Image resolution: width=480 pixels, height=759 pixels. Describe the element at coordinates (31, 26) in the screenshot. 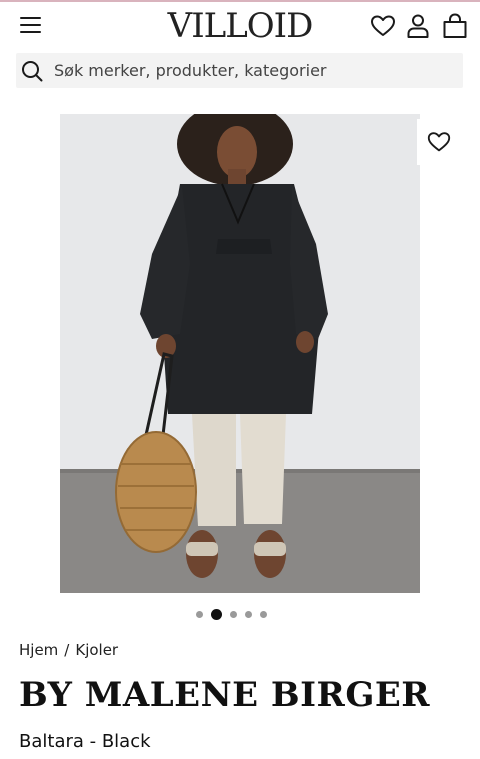

I see `menu-button` at that location.